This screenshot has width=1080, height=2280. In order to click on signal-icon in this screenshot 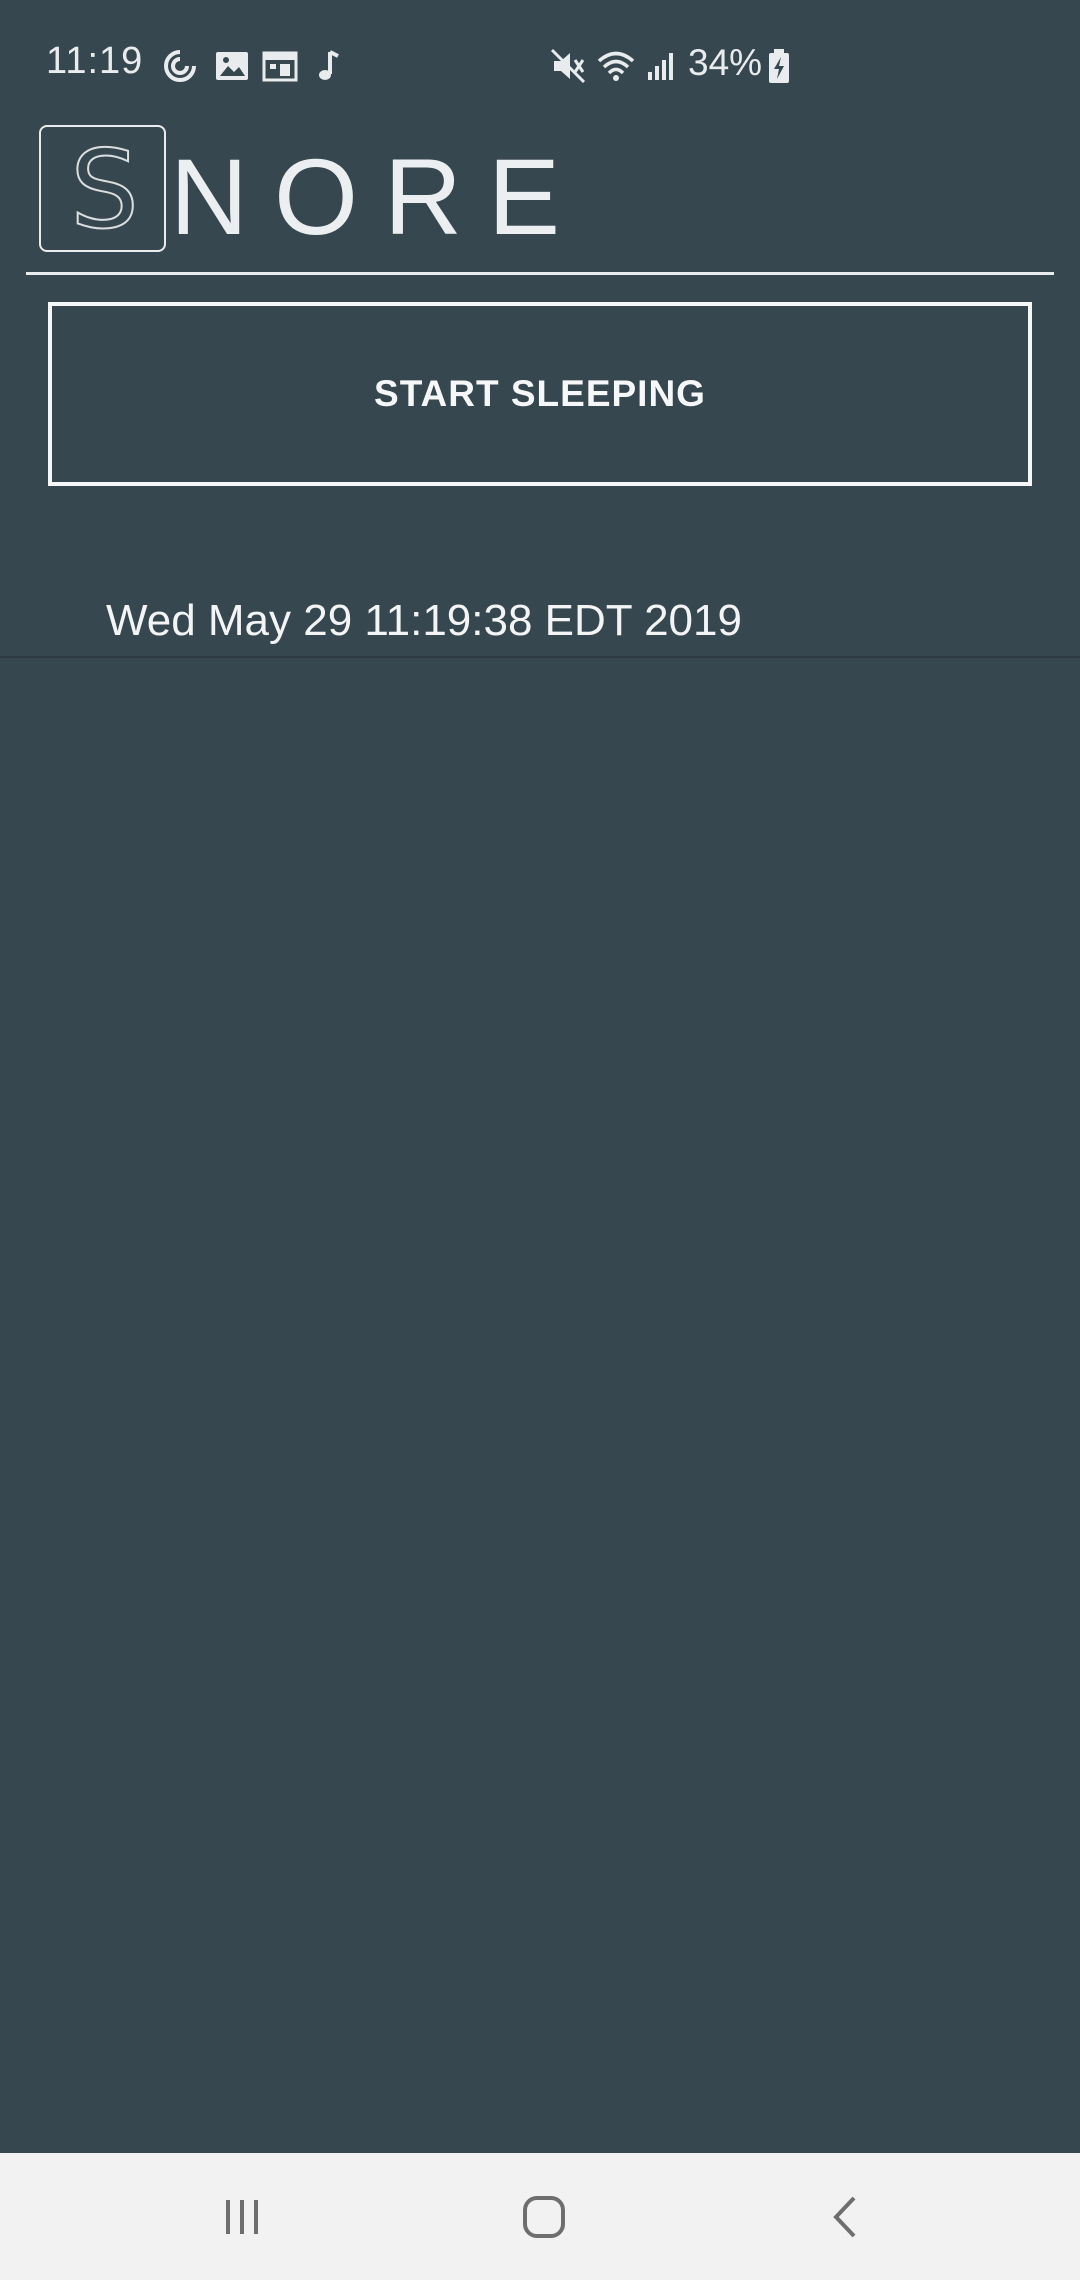, I will do `click(660, 66)`.